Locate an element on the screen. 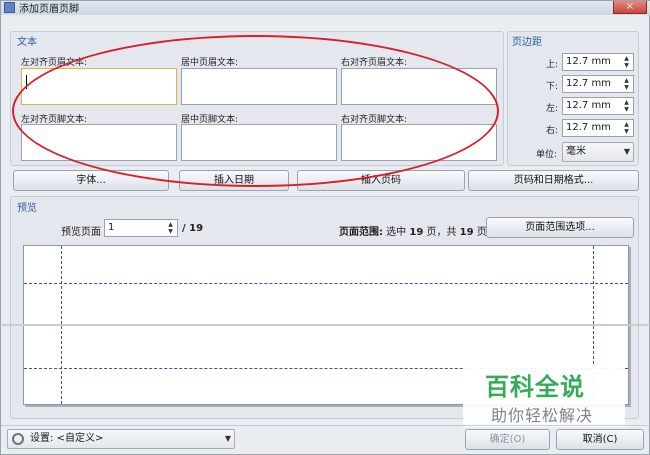  unit-select: 毫米 ▼ is located at coordinates (598, 152).